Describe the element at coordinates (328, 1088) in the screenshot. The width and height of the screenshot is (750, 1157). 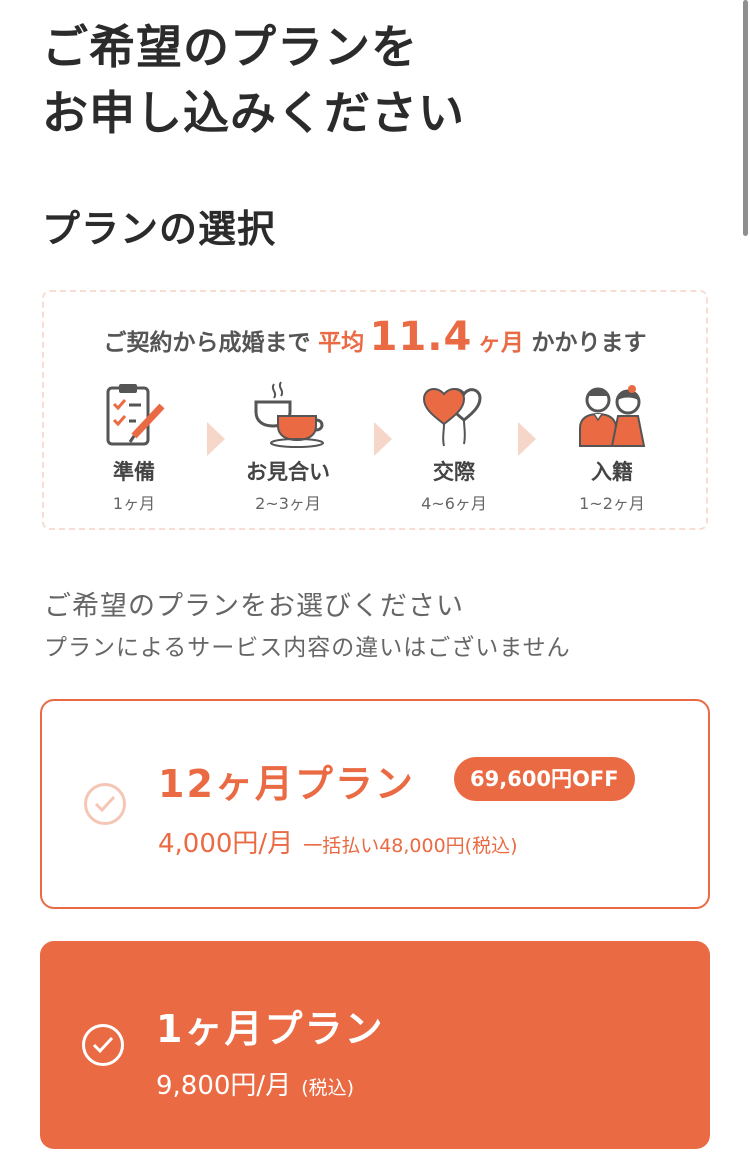
I see `plan-price-note: (税込)` at that location.